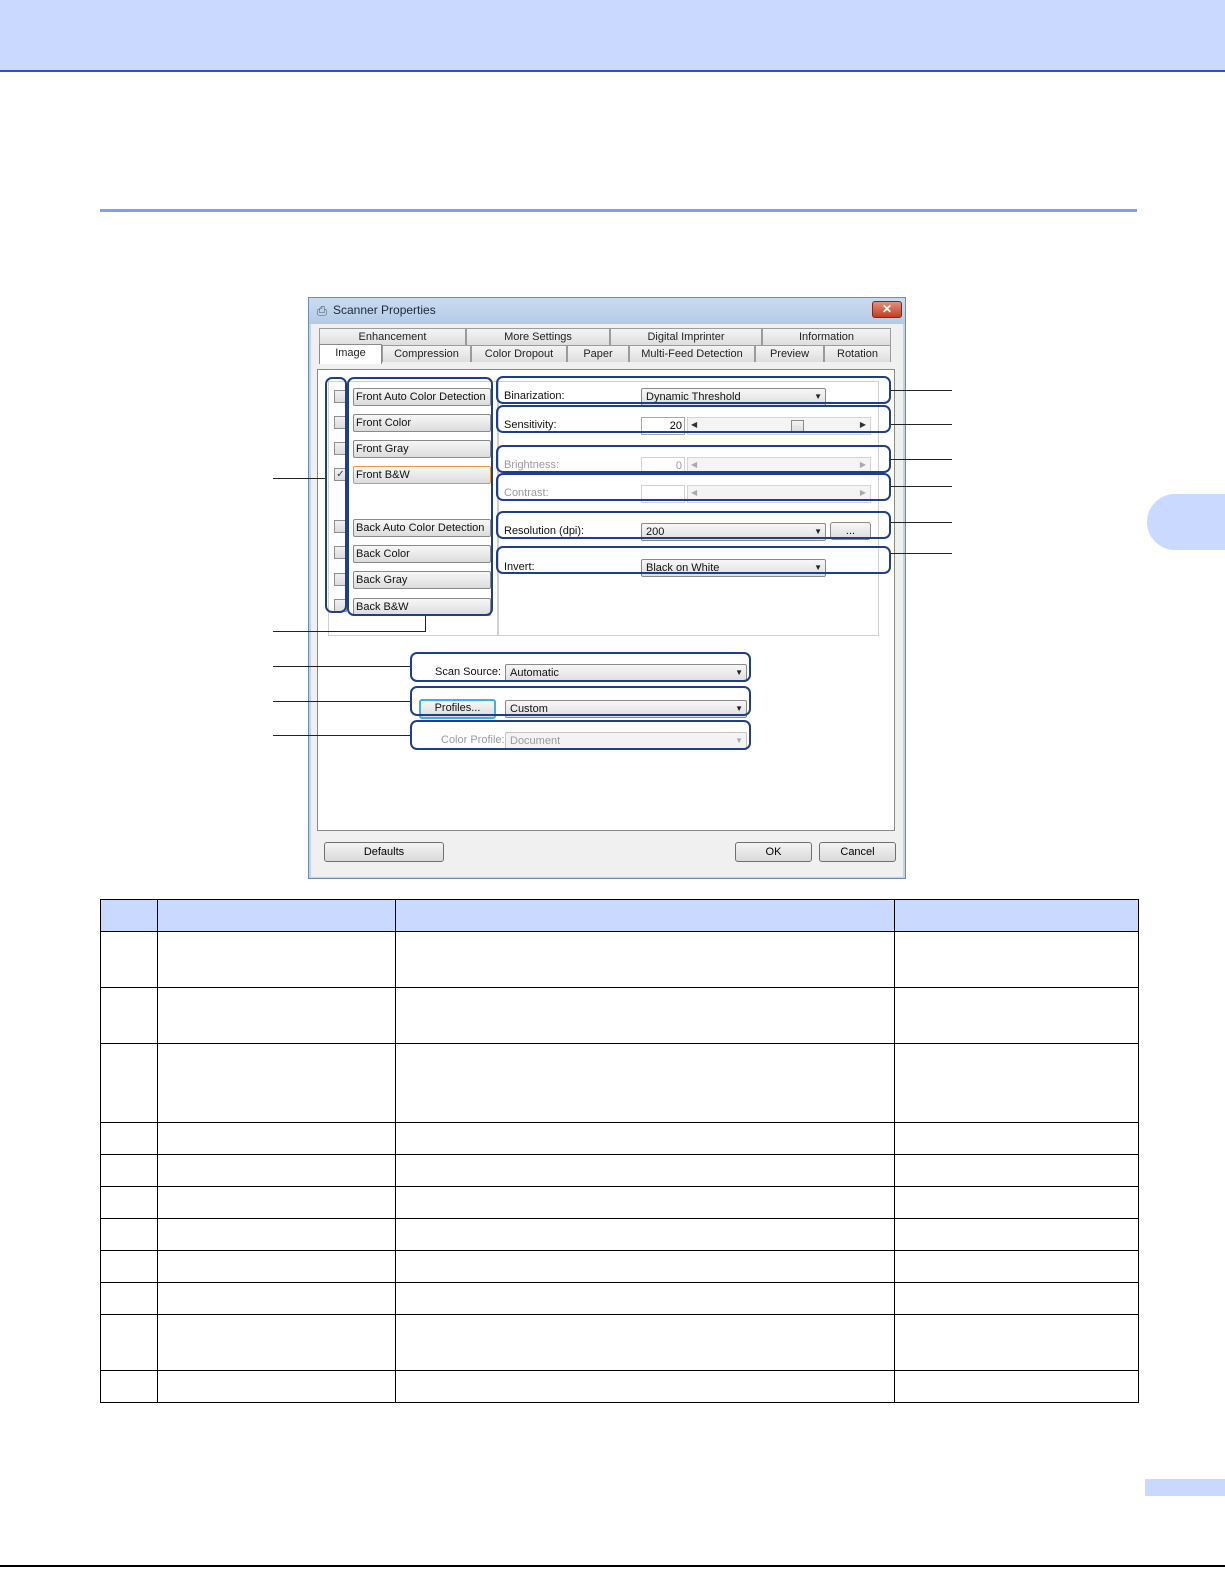 Image resolution: width=1225 pixels, height=1581 pixels. Describe the element at coordinates (612, 1566) in the screenshot. I see `footer-rule` at that location.